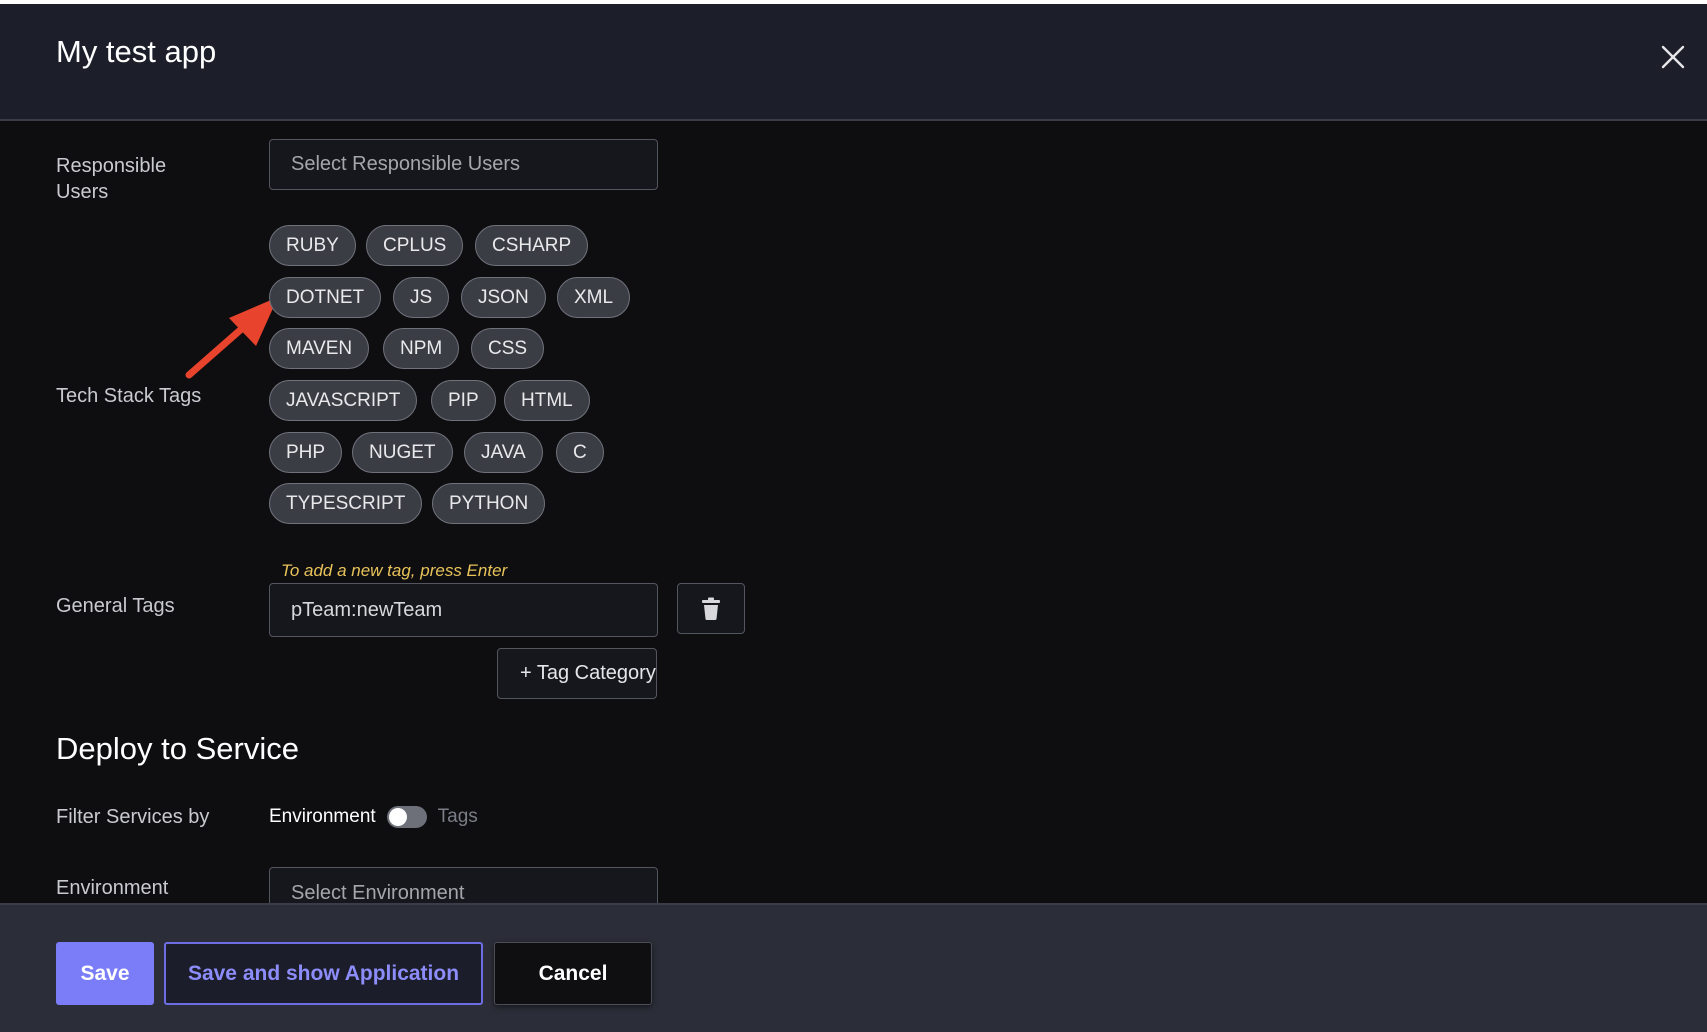 The height and width of the screenshot is (1032, 1707). I want to click on toggle-option-tags: Tags, so click(457, 816).